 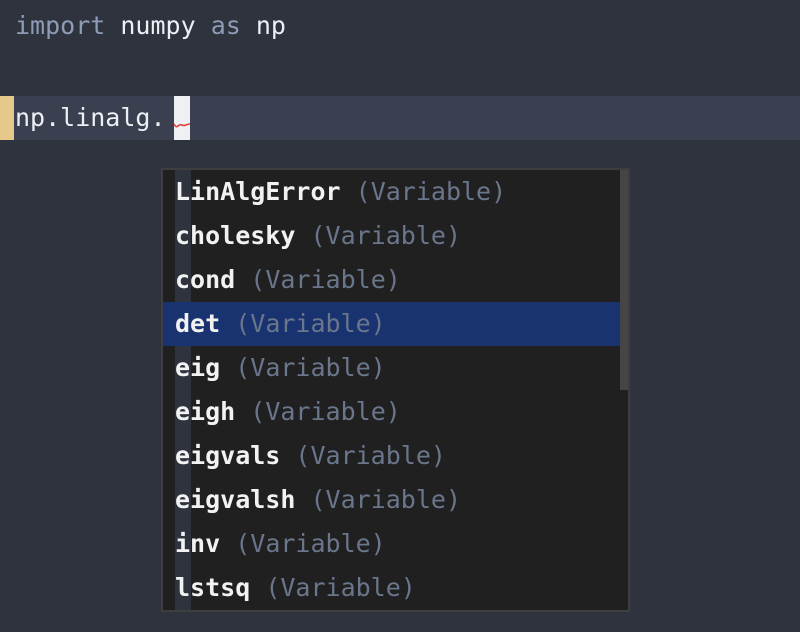 What do you see at coordinates (158, 25) in the screenshot?
I see `module-name: numpy` at bounding box center [158, 25].